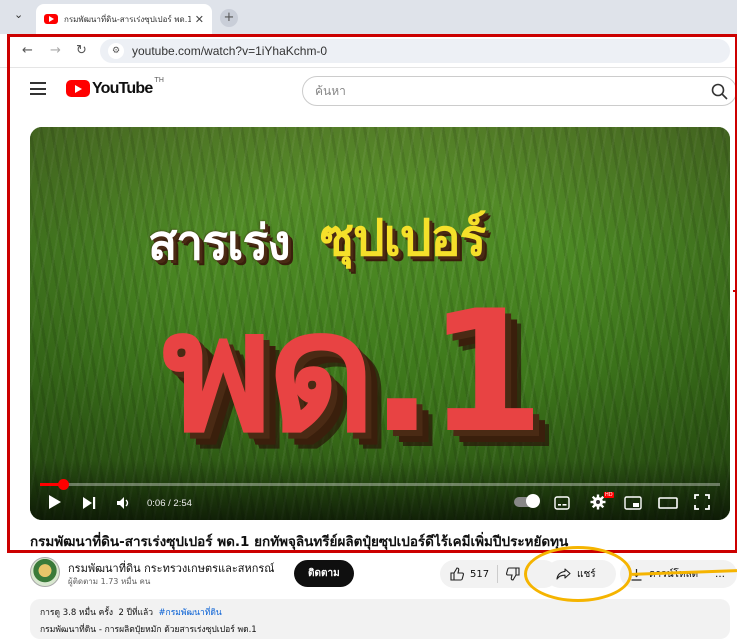 This screenshot has width=737, height=639. I want to click on reload-icon: ↻, so click(81, 50).